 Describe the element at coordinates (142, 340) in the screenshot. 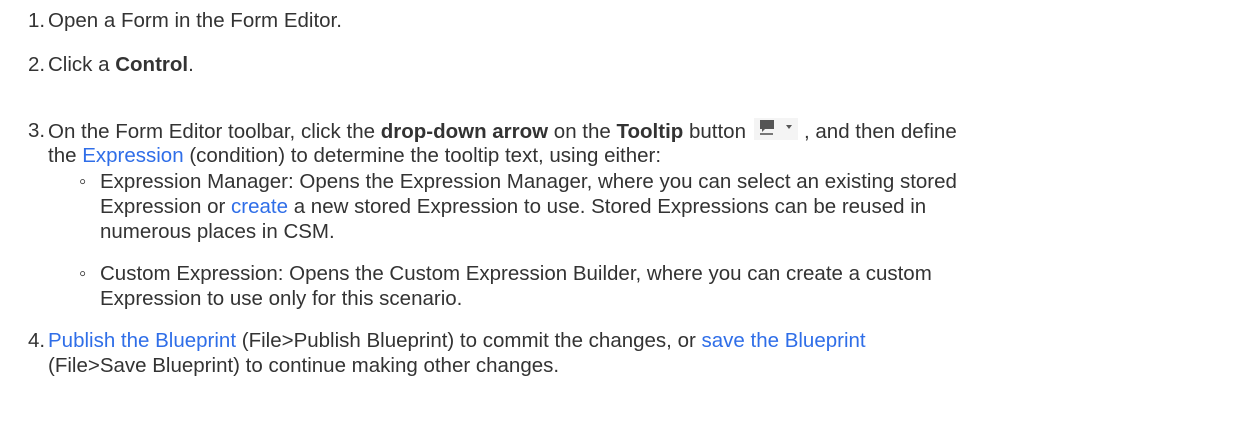

I see `publish-blueprint-link: Publish the Blueprint` at that location.